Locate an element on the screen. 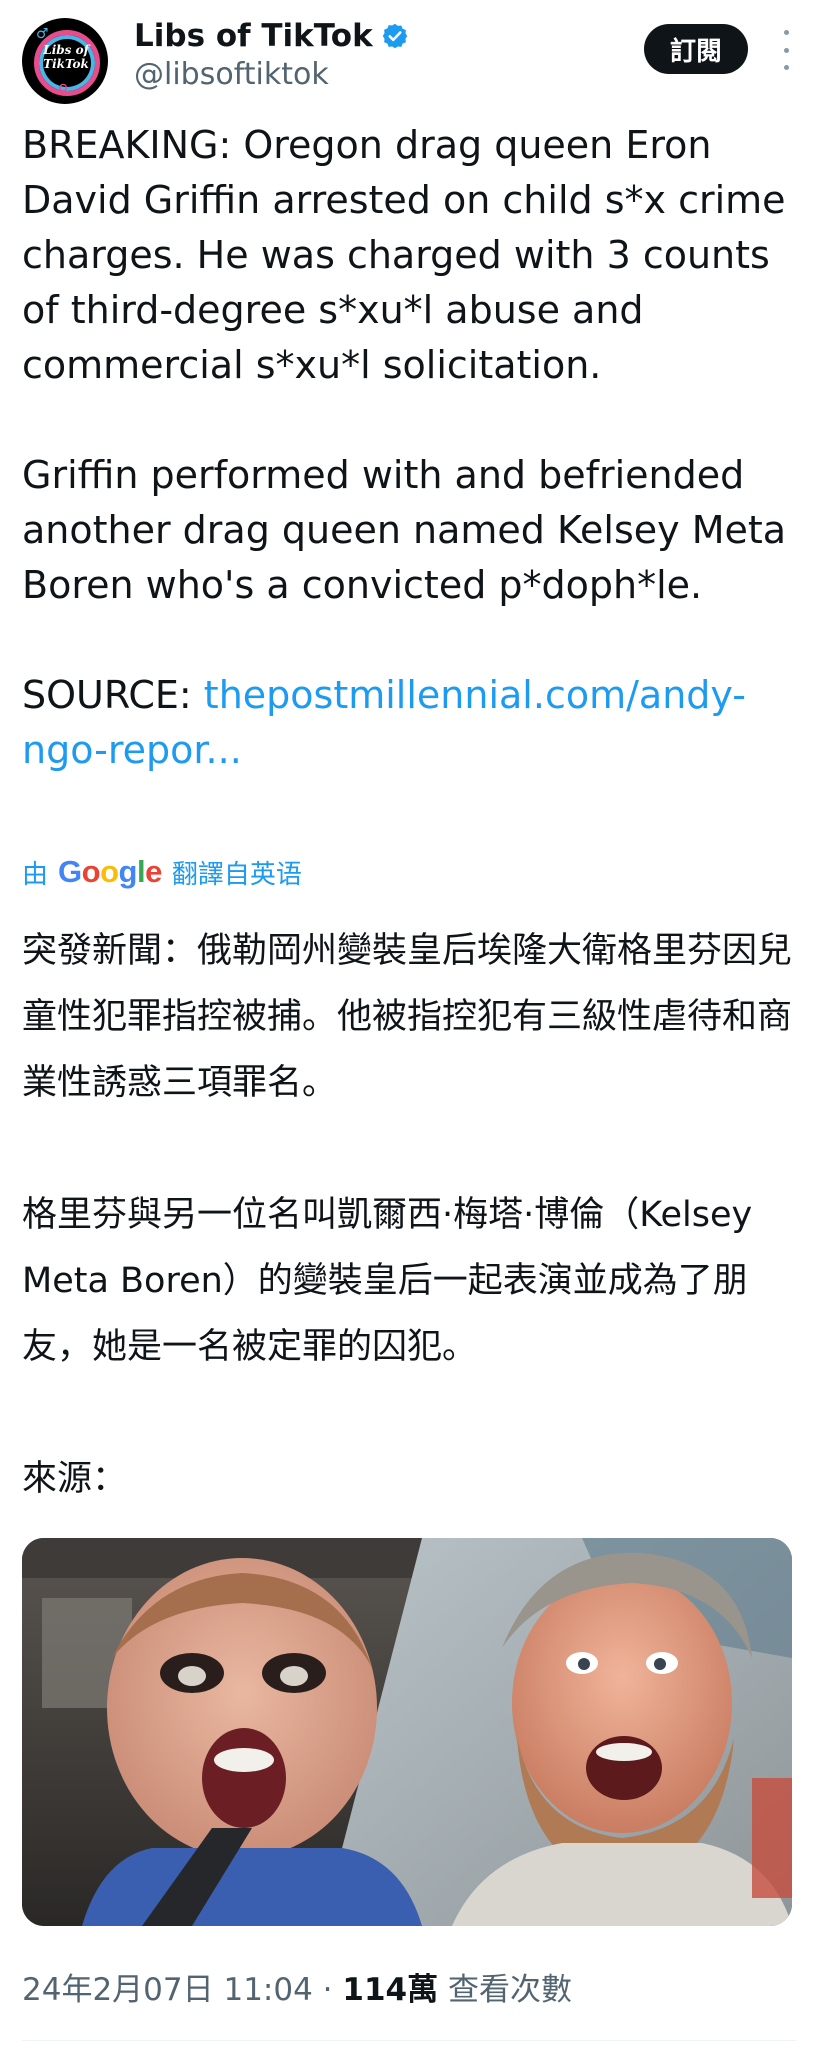  avatar-logo-text: Libs of TikTok is located at coordinates (66, 57).